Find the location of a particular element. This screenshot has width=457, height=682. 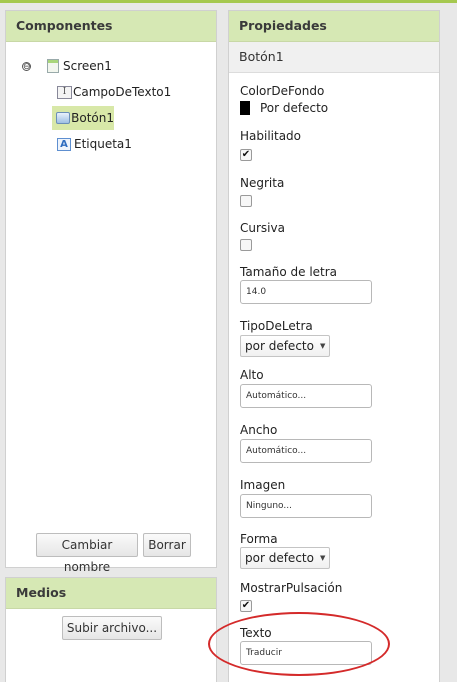

tree-item-boton1: Botón1 is located at coordinates (83, 118).